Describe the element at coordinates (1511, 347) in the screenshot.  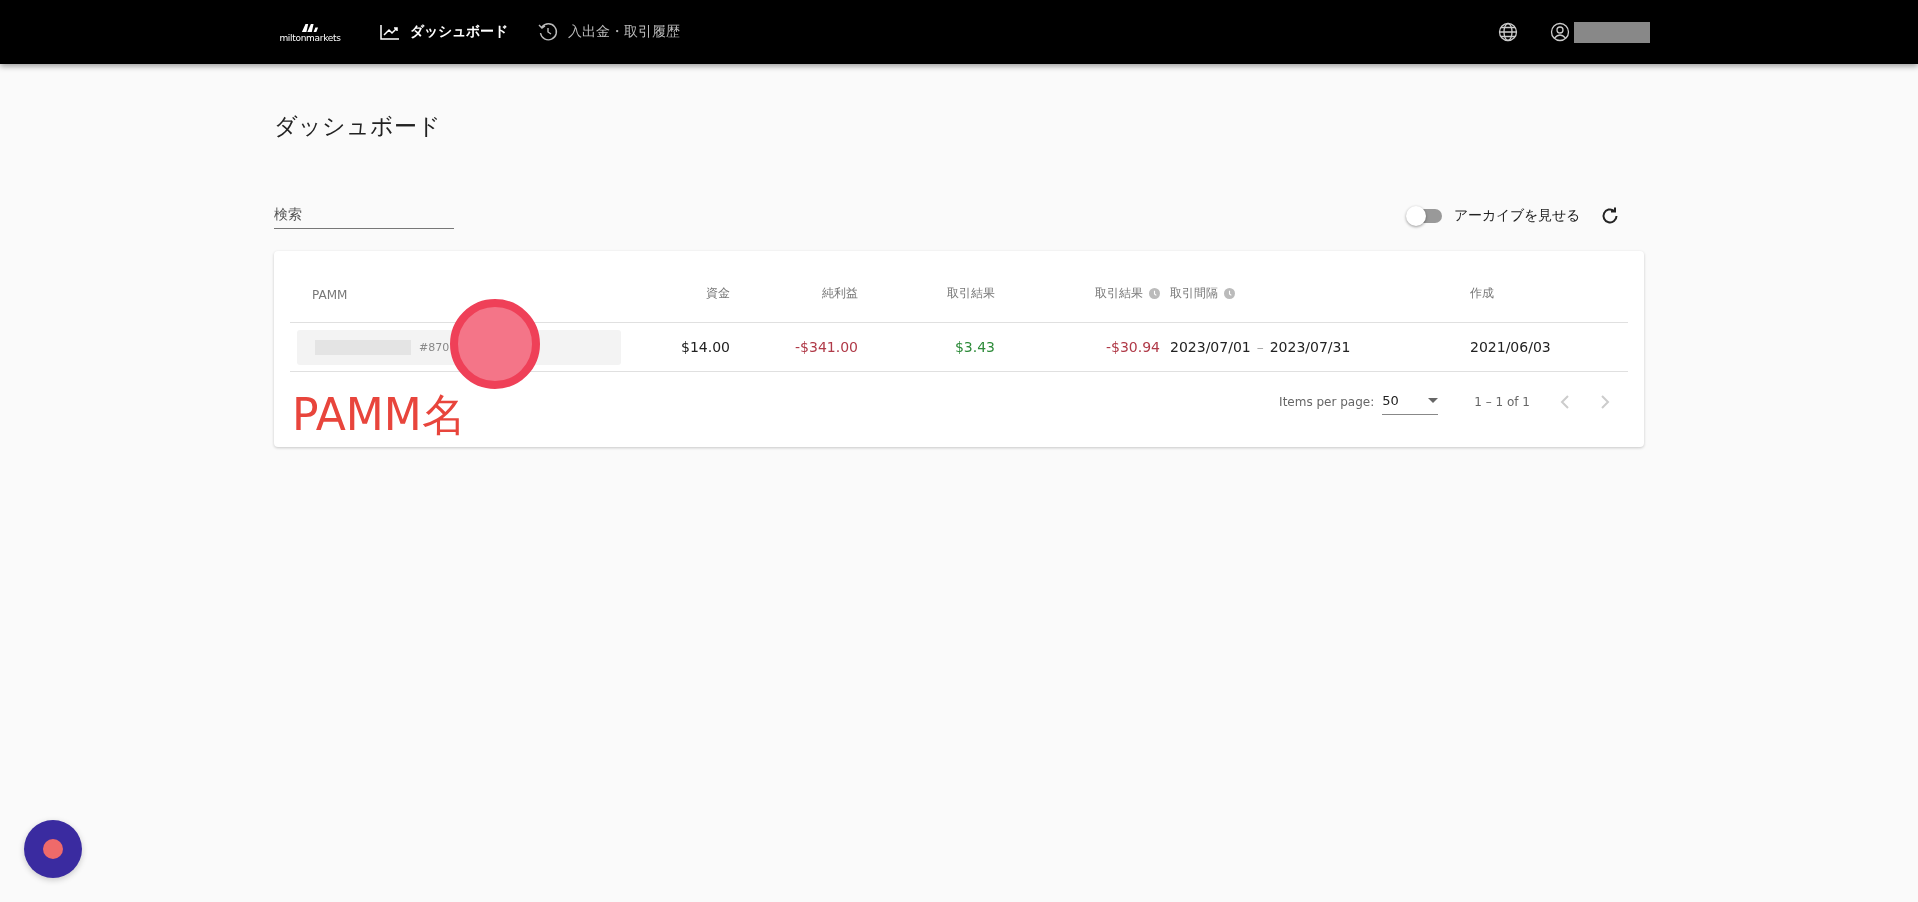
I see `table-cell-text: 2021/06/03` at that location.